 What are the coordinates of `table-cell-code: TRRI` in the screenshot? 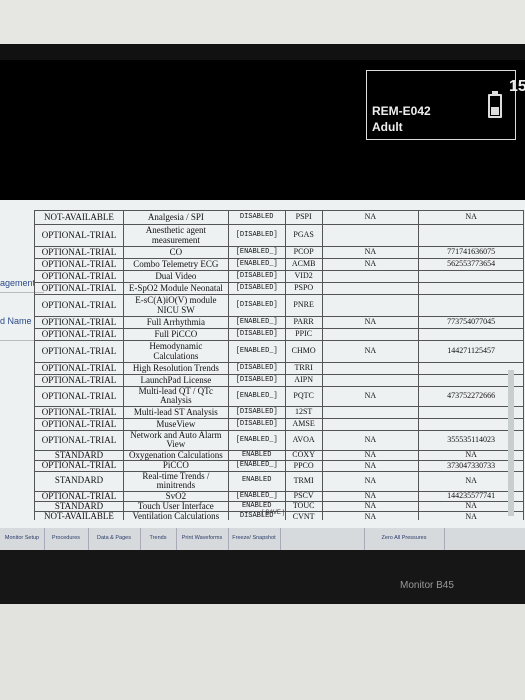 It's located at (303, 368).